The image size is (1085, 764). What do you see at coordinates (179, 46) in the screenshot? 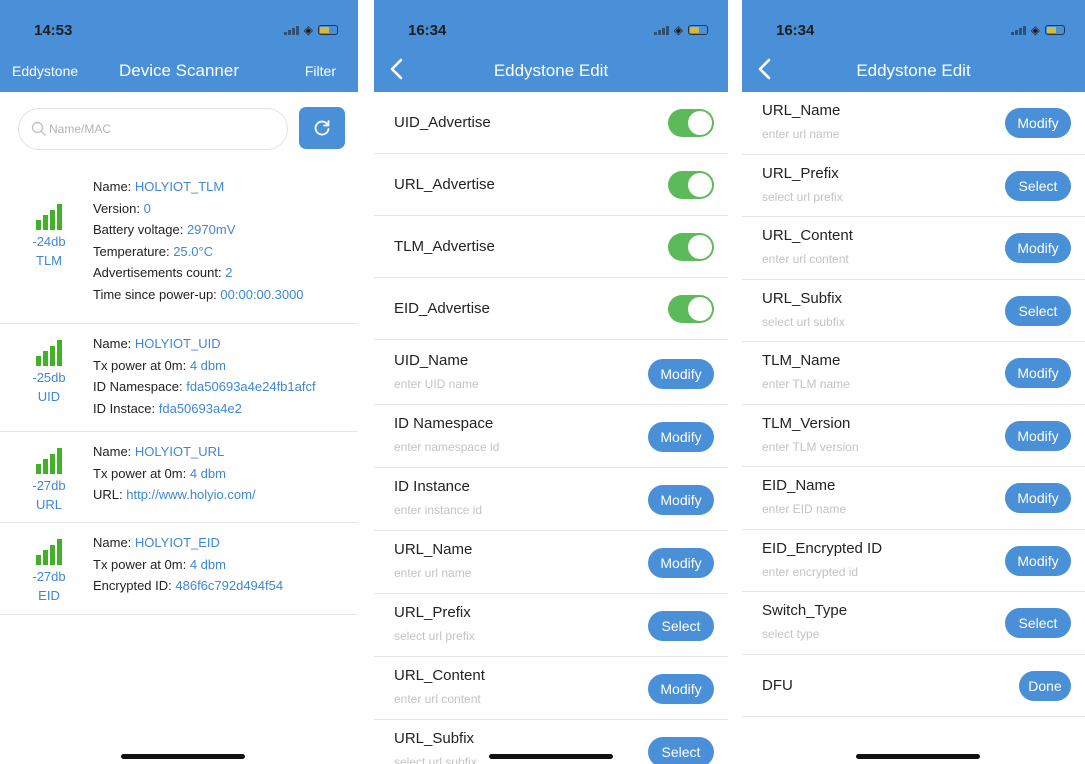
I see `navigation-bar: 14:53 ◈ Eddystone Device Scanner Filter` at bounding box center [179, 46].